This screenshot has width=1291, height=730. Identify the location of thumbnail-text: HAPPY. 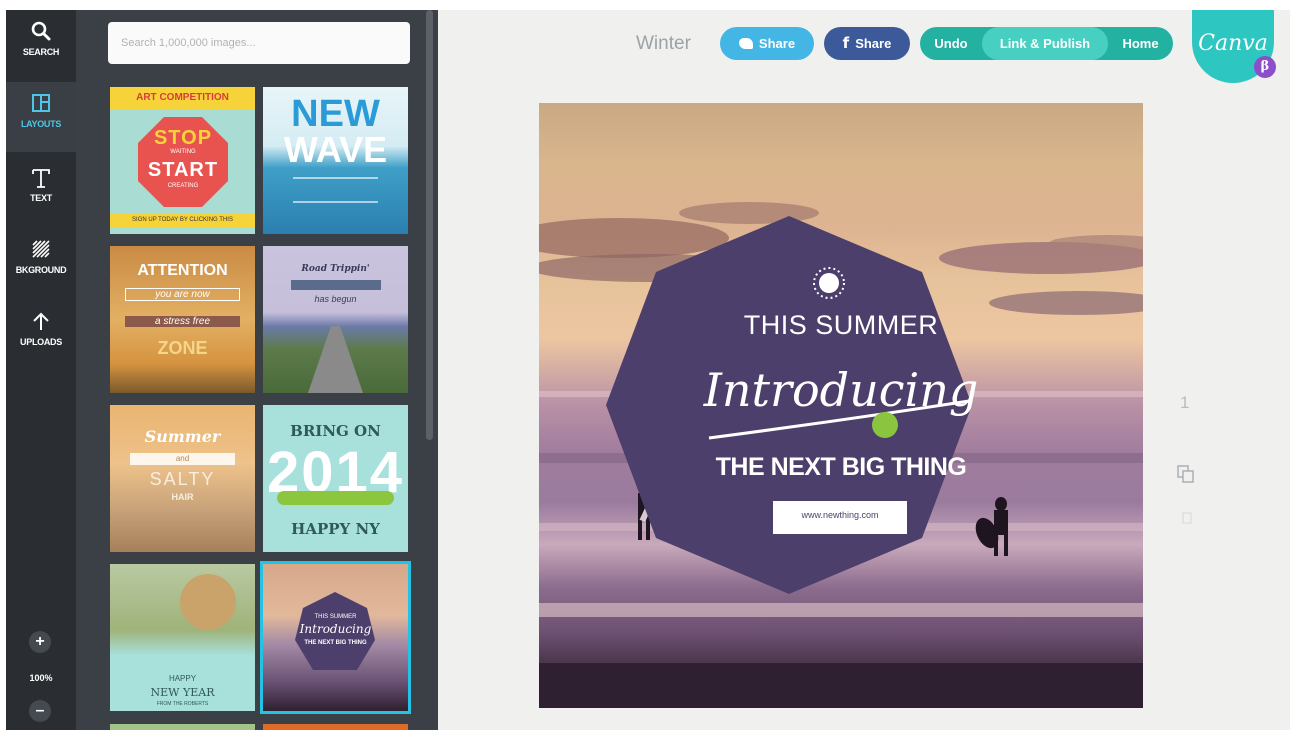
(182, 678).